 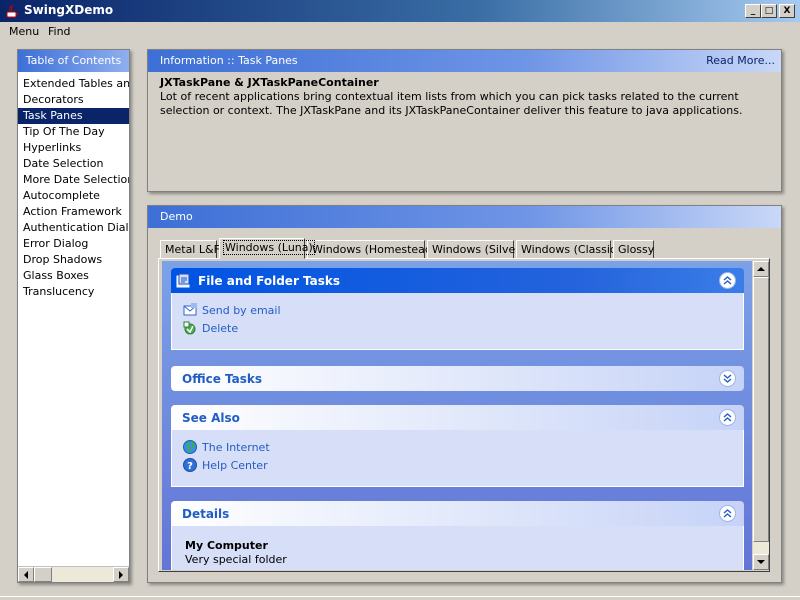 I want to click on details-item-title: My Computer, so click(x=226, y=545).